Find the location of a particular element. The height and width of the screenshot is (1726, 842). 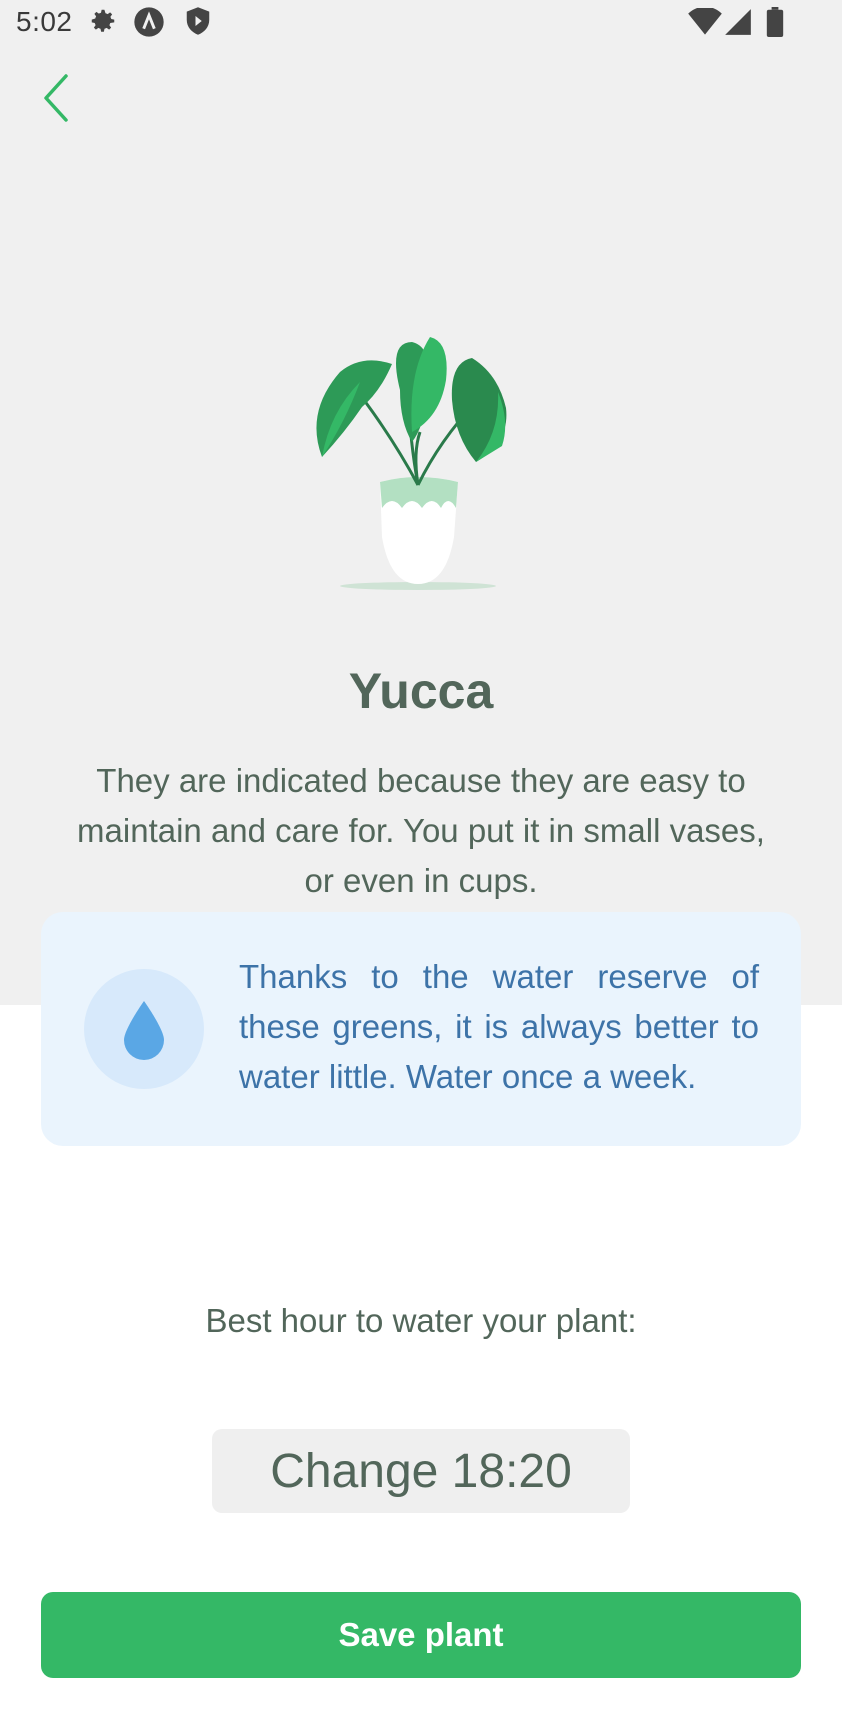

plant-name: Yucca is located at coordinates (421, 691).